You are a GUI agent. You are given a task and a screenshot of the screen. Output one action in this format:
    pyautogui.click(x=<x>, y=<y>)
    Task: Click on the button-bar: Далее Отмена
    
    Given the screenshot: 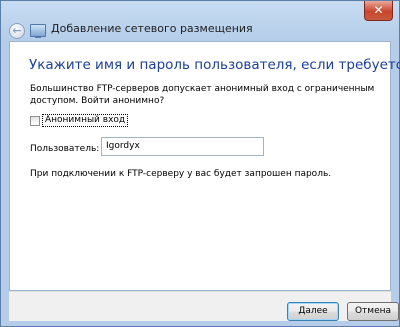 What is the action you would take?
    pyautogui.click(x=204, y=306)
    